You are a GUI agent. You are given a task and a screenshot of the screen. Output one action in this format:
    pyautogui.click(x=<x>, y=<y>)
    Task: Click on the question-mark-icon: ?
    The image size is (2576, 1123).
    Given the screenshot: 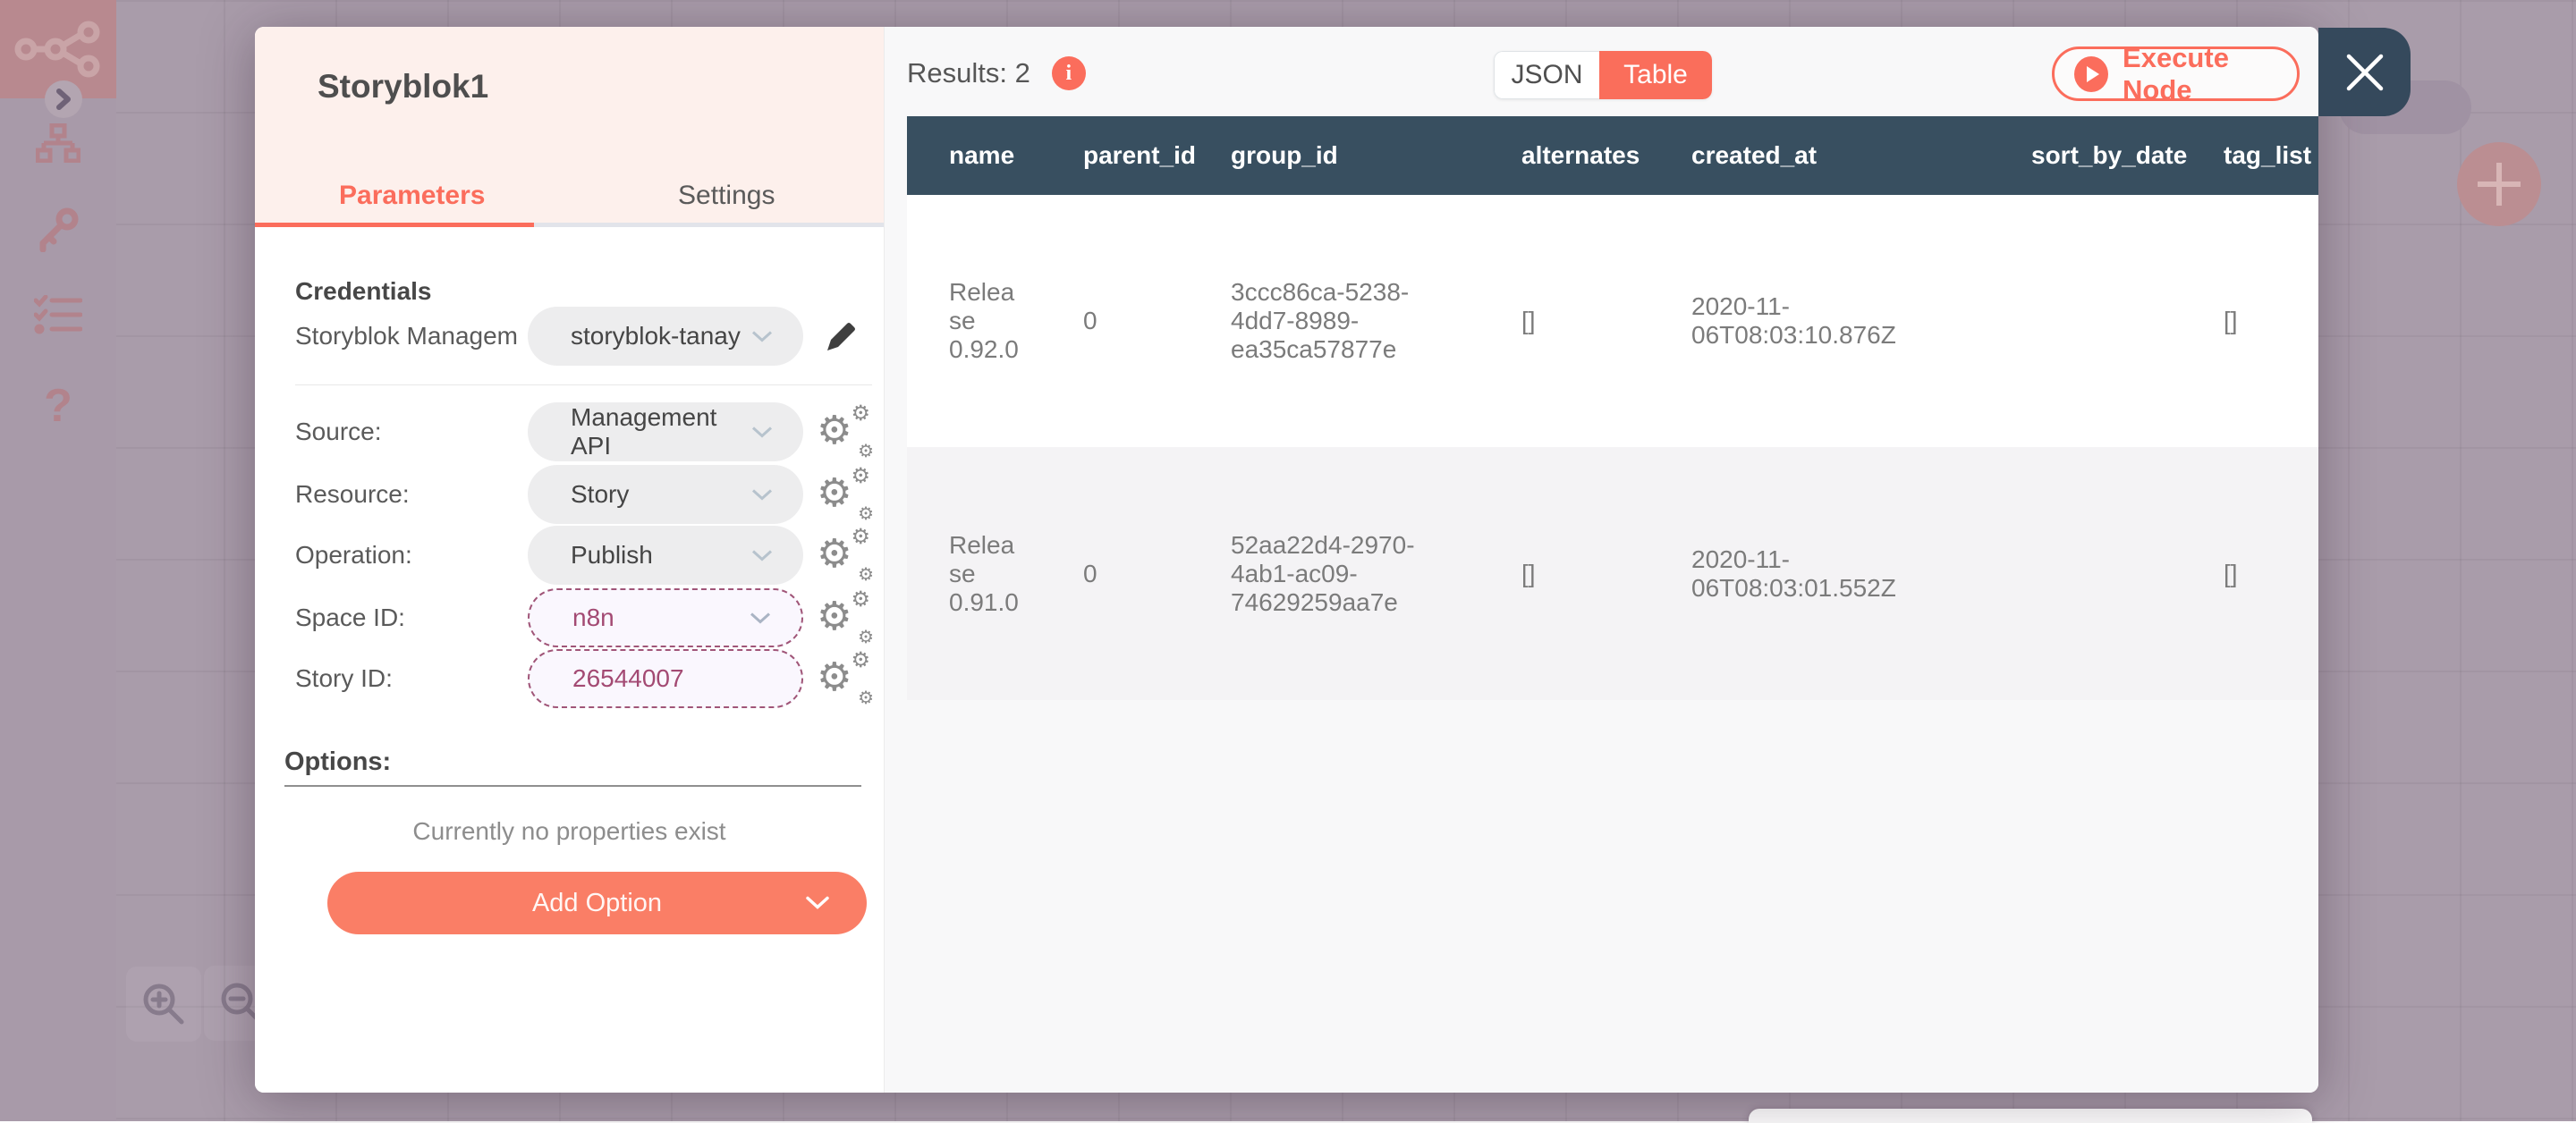 What is the action you would take?
    pyautogui.click(x=58, y=406)
    